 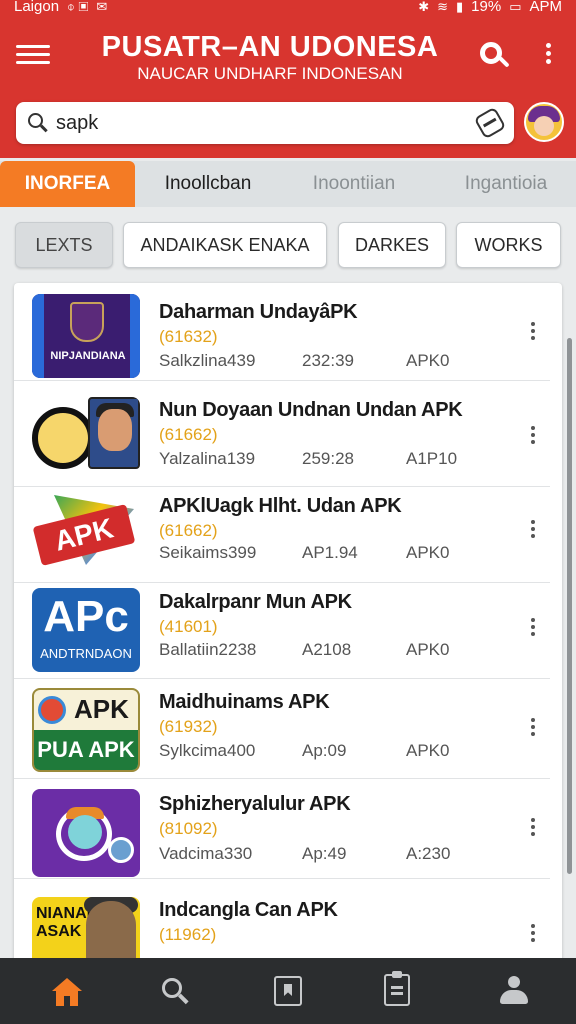 I want to click on notification-icon: ⌽ ▣, so click(x=78, y=7).